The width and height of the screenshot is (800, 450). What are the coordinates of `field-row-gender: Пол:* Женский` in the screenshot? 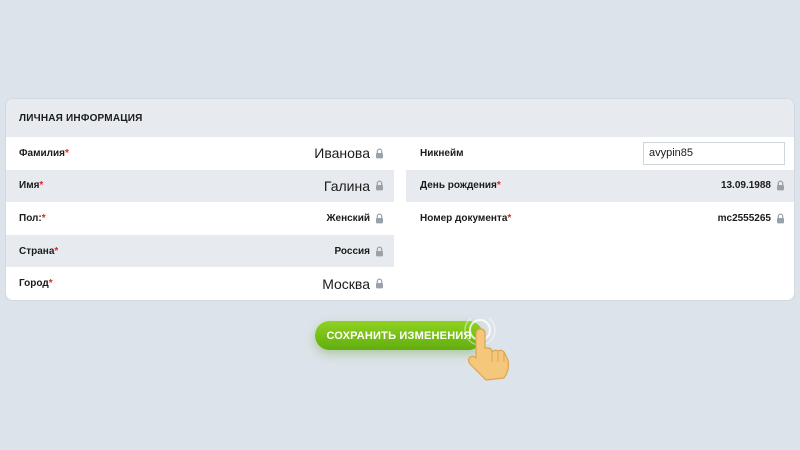 It's located at (200, 218).